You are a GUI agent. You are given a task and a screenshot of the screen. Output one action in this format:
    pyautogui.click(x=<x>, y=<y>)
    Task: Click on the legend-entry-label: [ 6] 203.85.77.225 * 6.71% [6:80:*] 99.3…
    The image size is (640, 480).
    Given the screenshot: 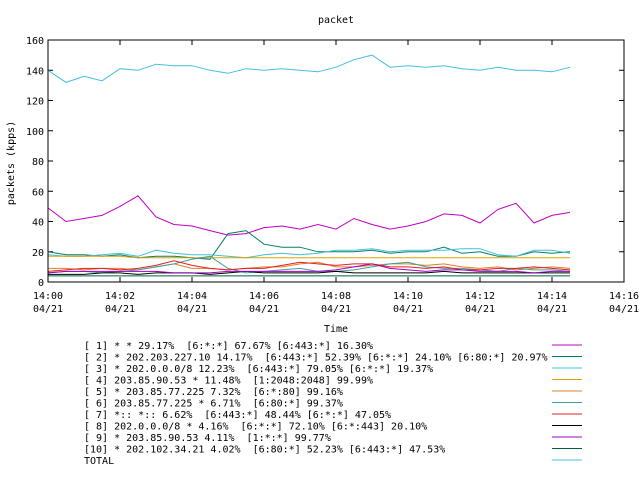 What is the action you would take?
    pyautogui.click(x=213, y=404)
    